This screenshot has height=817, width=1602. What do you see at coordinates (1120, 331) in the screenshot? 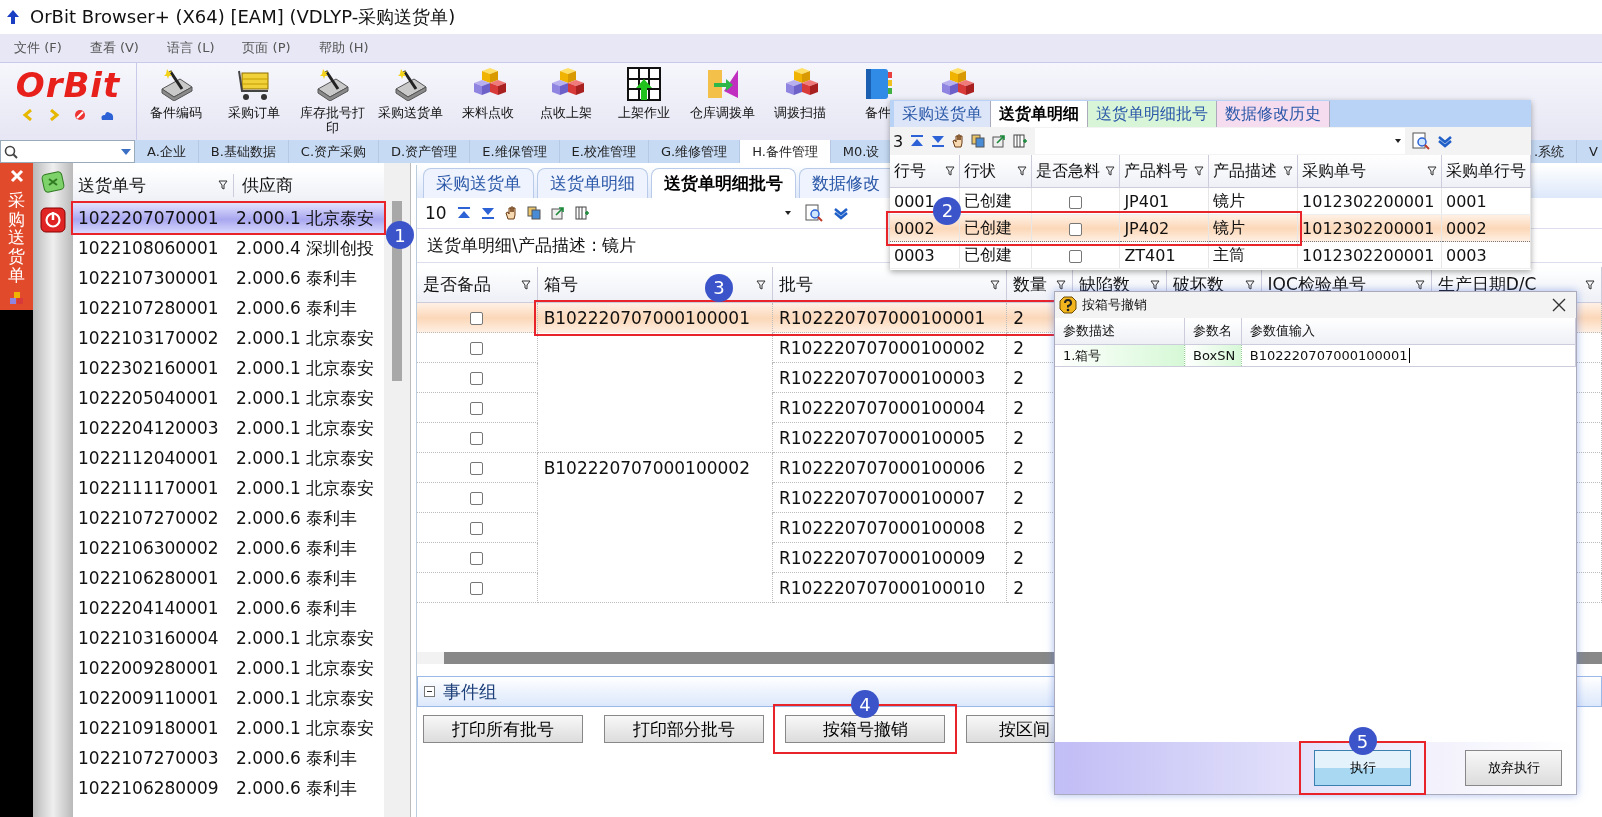
I see `column-header: 参数描述` at bounding box center [1120, 331].